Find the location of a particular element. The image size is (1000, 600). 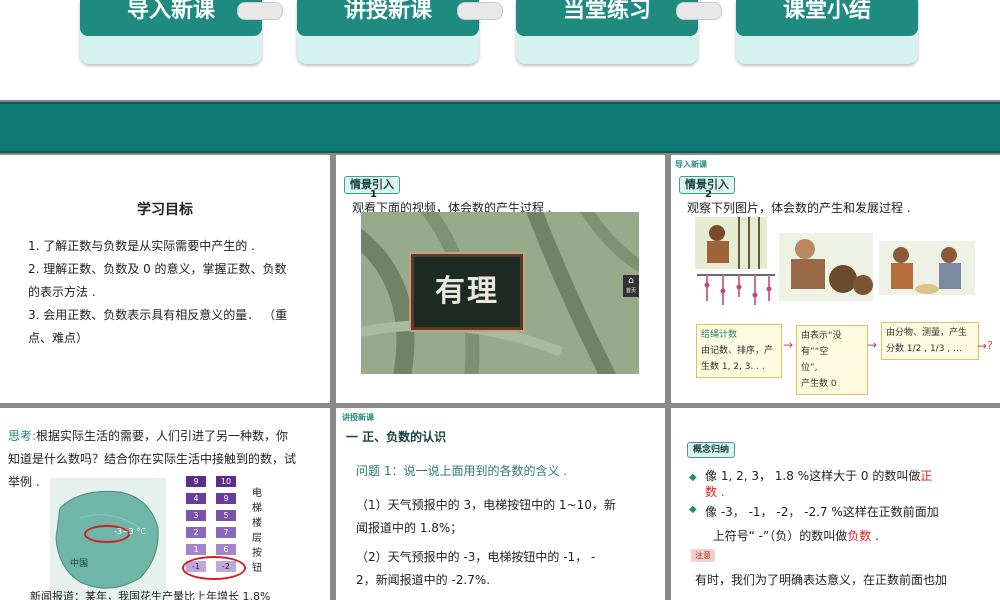

map-temperature: -3~3 °C is located at coordinates (130, 531).